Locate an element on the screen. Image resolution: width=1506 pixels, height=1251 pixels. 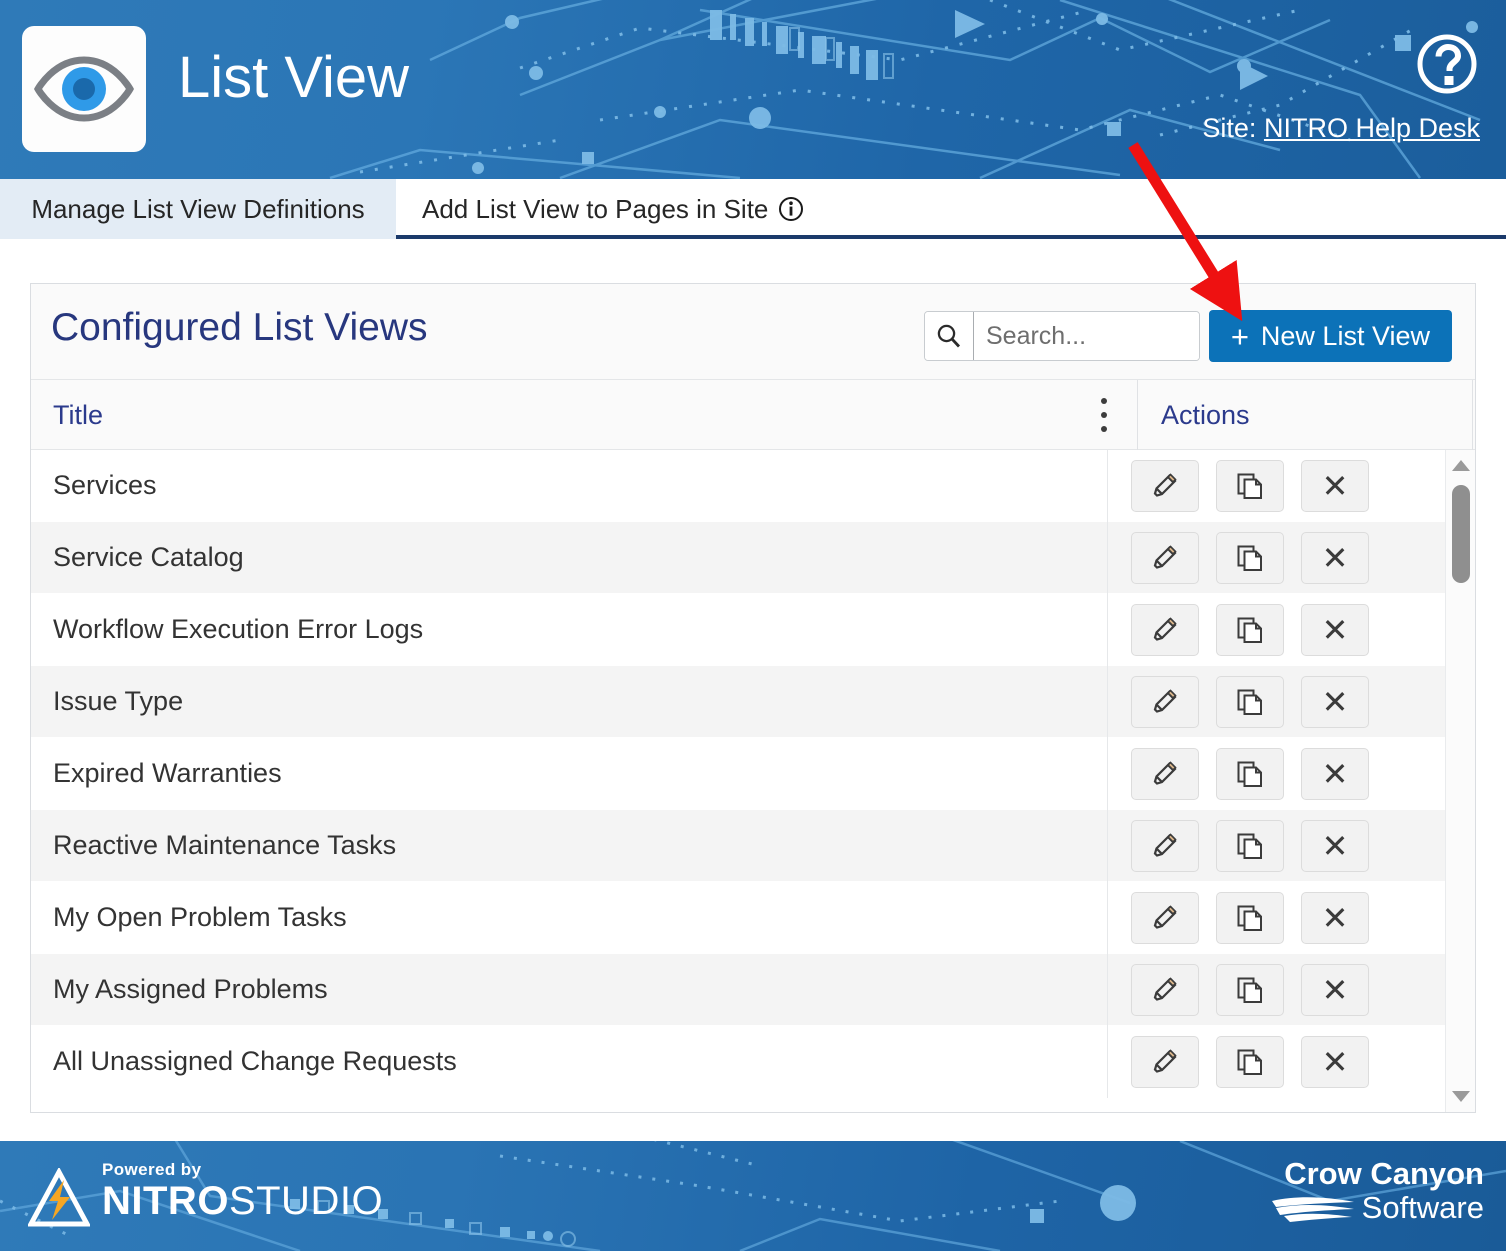
row-title: Workflow Execution Error Logs is located at coordinates (238, 629).